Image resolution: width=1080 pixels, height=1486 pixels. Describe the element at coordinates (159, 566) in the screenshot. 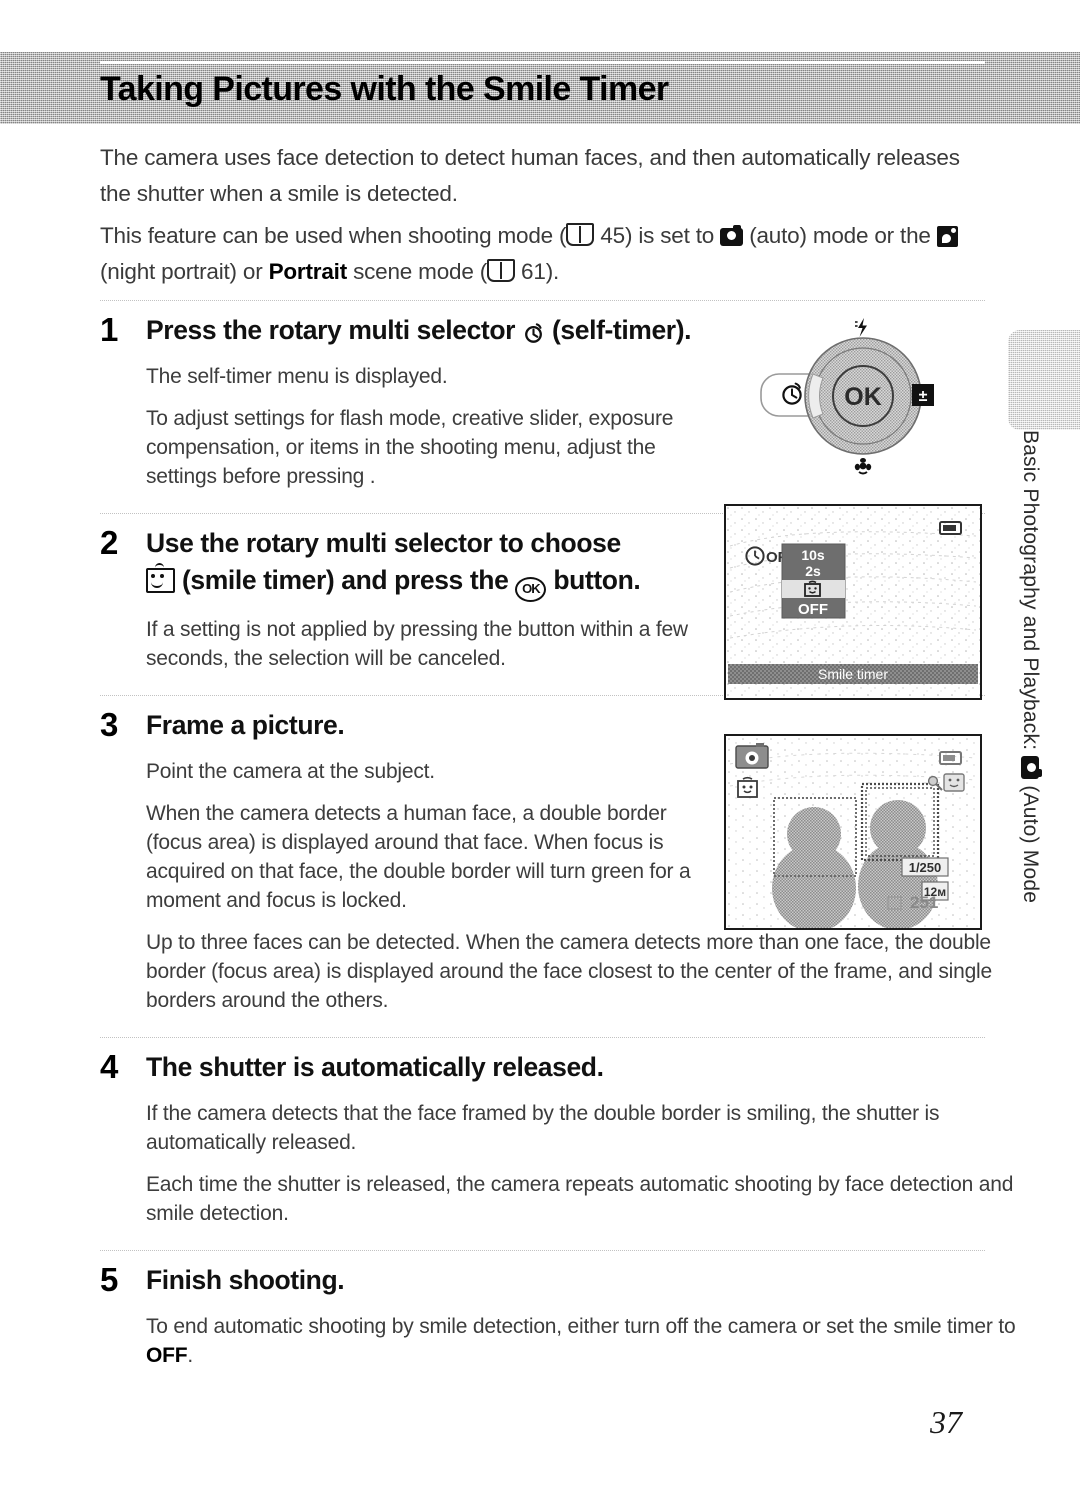

I see `smile-timer-antenna-icon` at that location.